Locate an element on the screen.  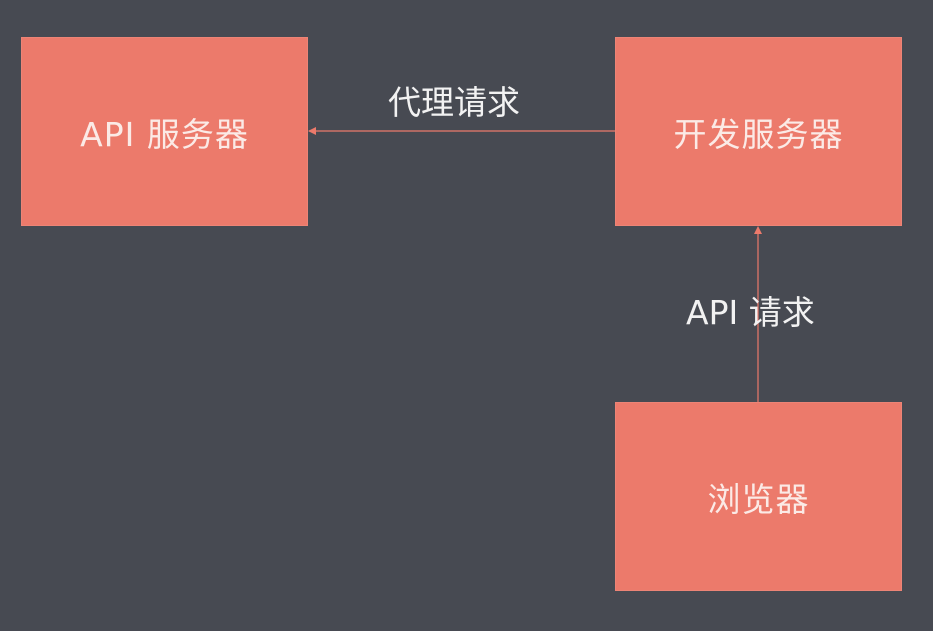
proxy-request-label: 代理请求 is located at coordinates (454, 102).